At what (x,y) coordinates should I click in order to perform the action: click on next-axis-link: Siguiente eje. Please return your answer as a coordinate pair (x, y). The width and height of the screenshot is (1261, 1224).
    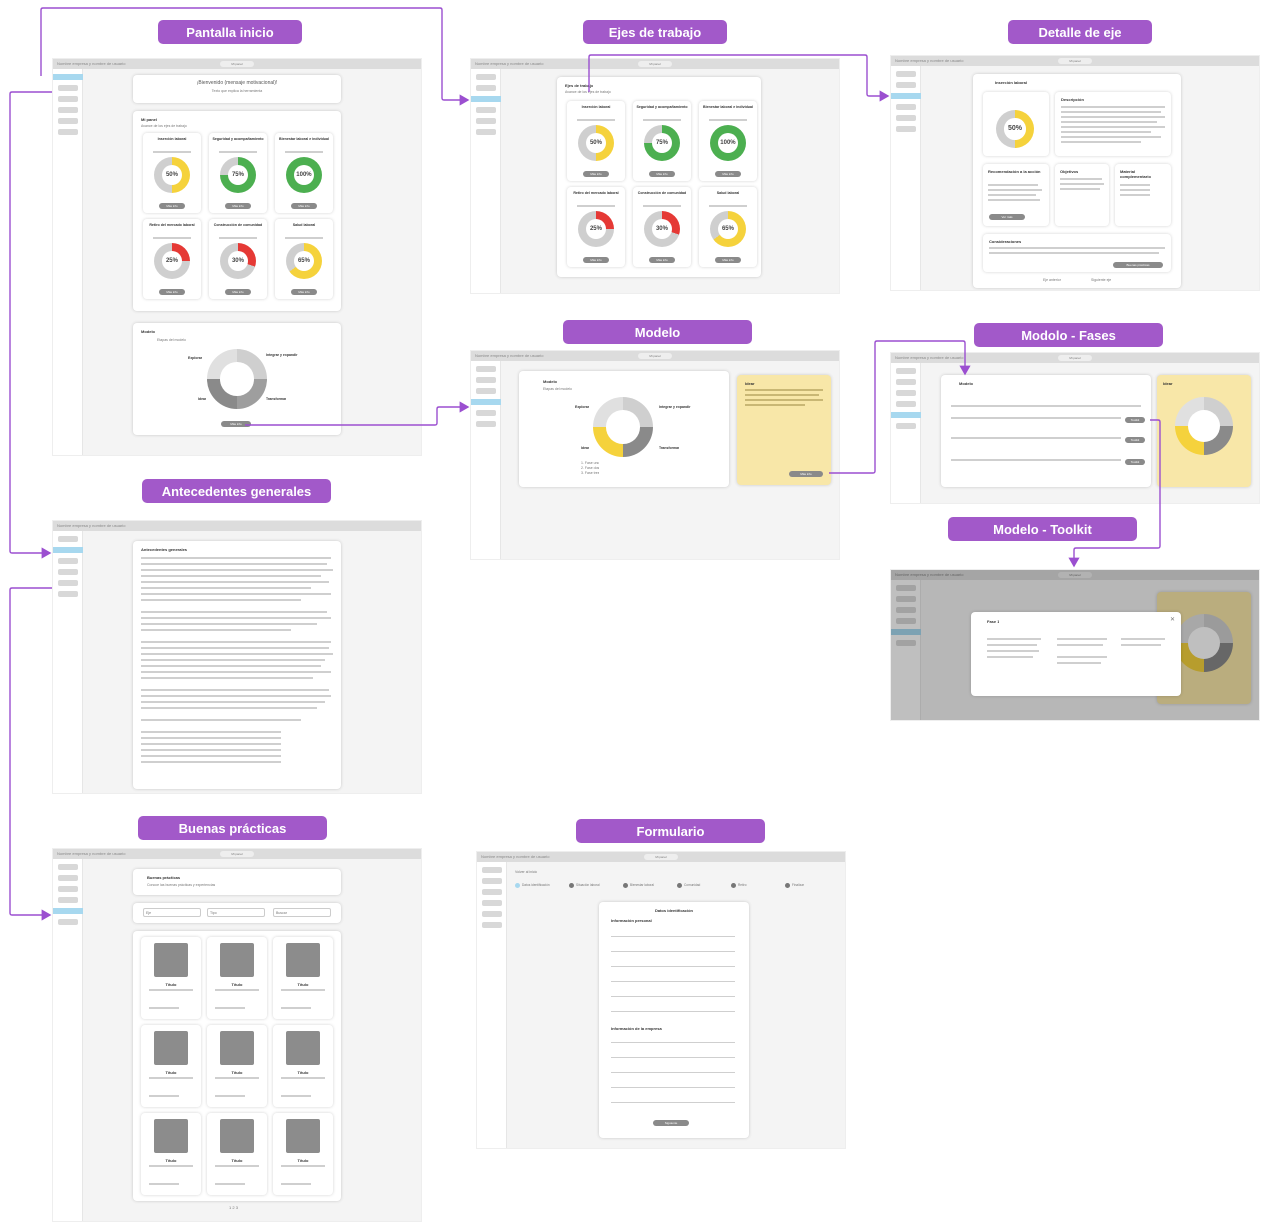
    Looking at the image, I should click on (1101, 280).